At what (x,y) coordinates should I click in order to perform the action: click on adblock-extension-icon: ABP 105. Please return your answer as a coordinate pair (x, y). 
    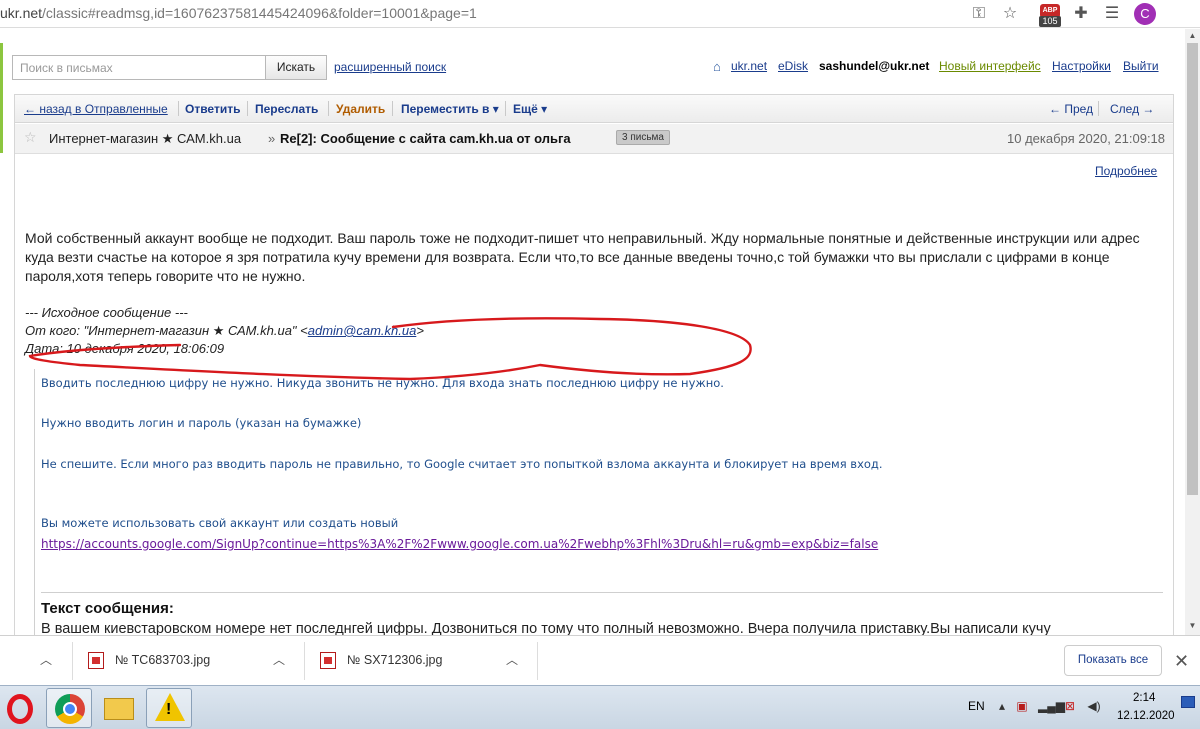
    Looking at the image, I should click on (1050, 15).